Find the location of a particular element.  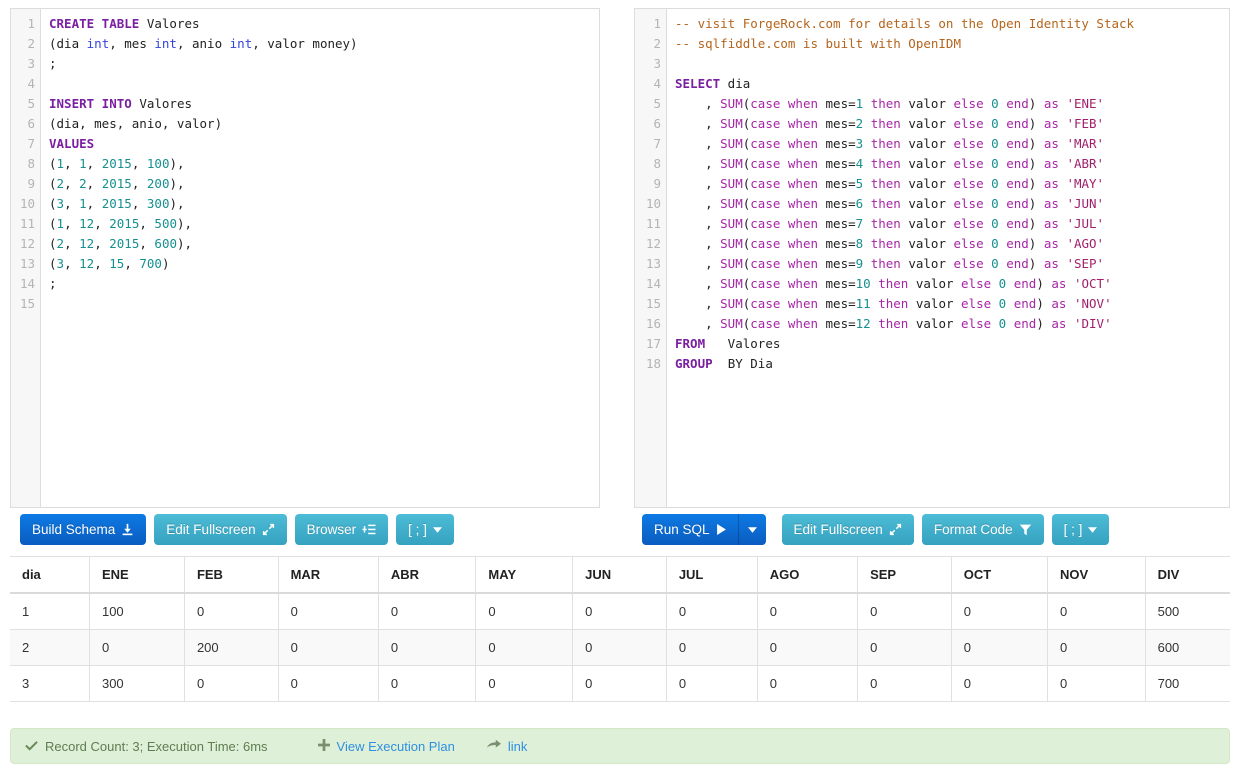

line-number: 18 is located at coordinates (653, 363).